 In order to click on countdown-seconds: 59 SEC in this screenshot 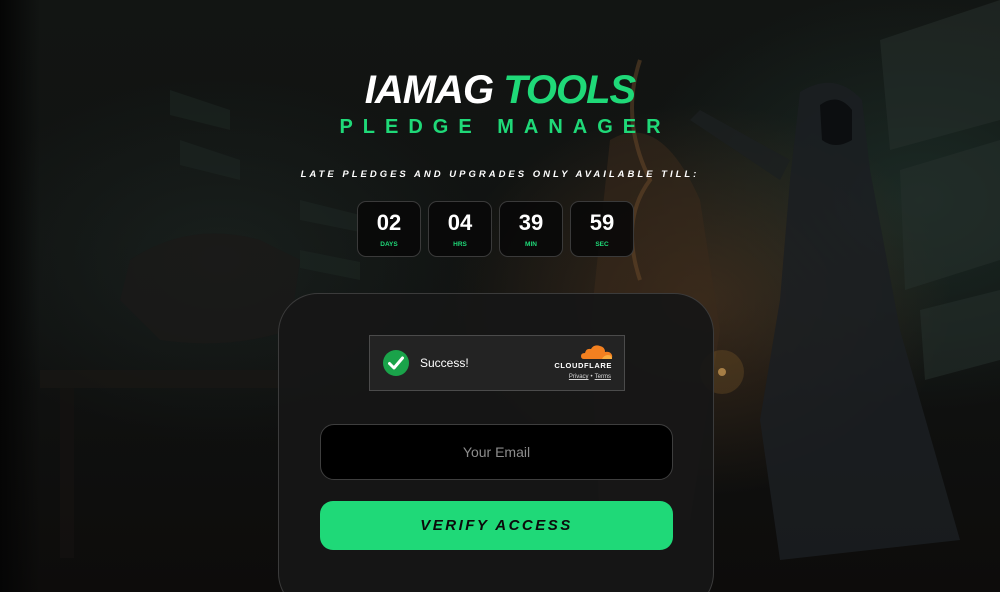, I will do `click(602, 229)`.